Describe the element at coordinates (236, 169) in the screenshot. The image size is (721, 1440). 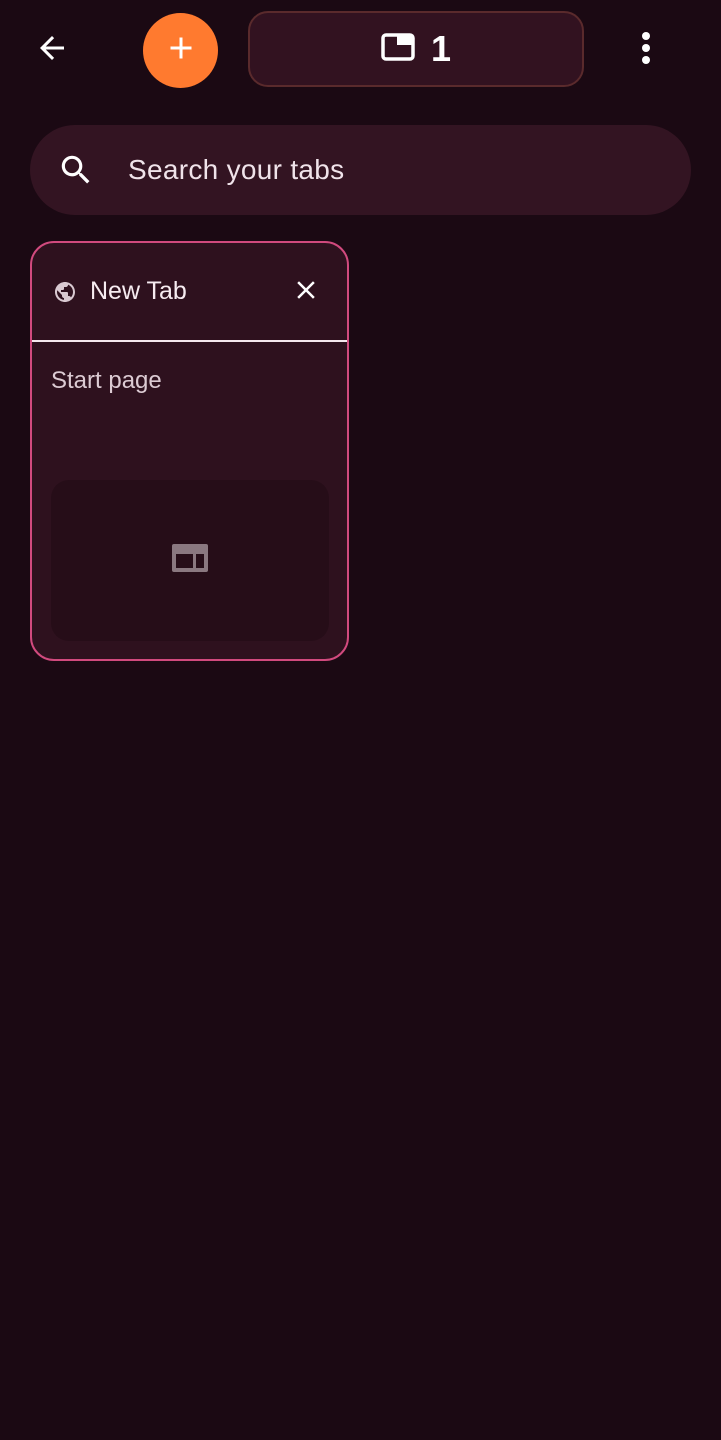
I see `search-placeholder: Search your tabs` at that location.